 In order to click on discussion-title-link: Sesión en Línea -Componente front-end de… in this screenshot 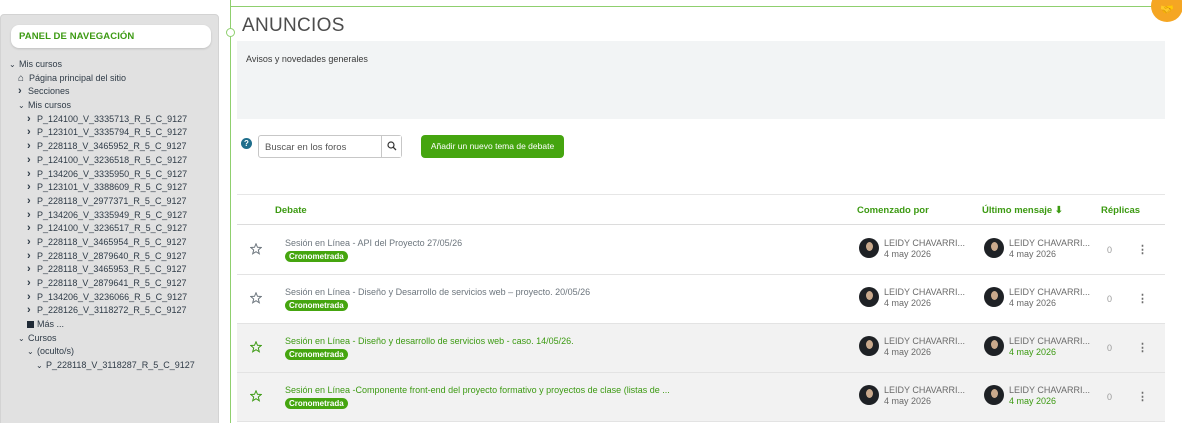, I will do `click(477, 390)`.